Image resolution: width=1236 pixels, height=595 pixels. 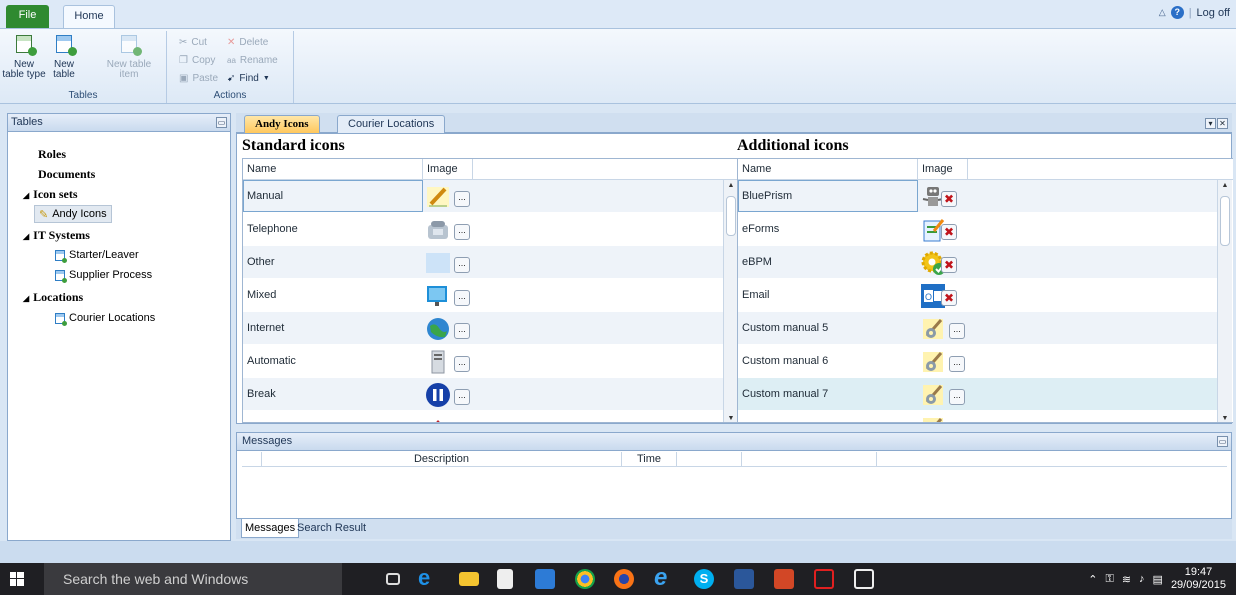 What do you see at coordinates (73, 214) in the screenshot?
I see `tree-item-andy-icons: ✎ Andy Icons` at bounding box center [73, 214].